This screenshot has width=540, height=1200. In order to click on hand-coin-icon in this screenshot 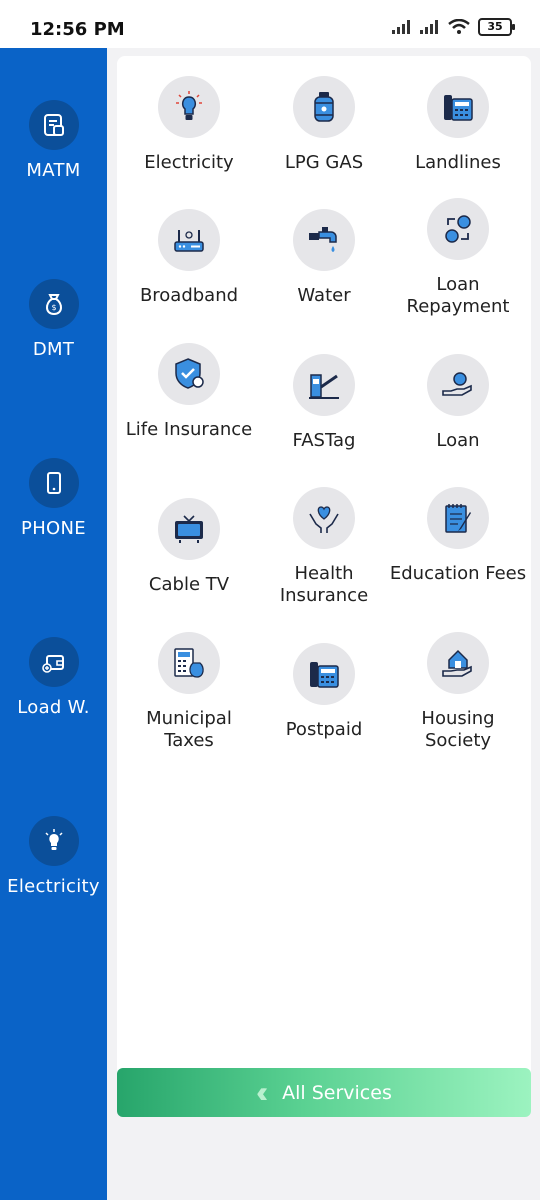, I will do `click(457, 384)`.